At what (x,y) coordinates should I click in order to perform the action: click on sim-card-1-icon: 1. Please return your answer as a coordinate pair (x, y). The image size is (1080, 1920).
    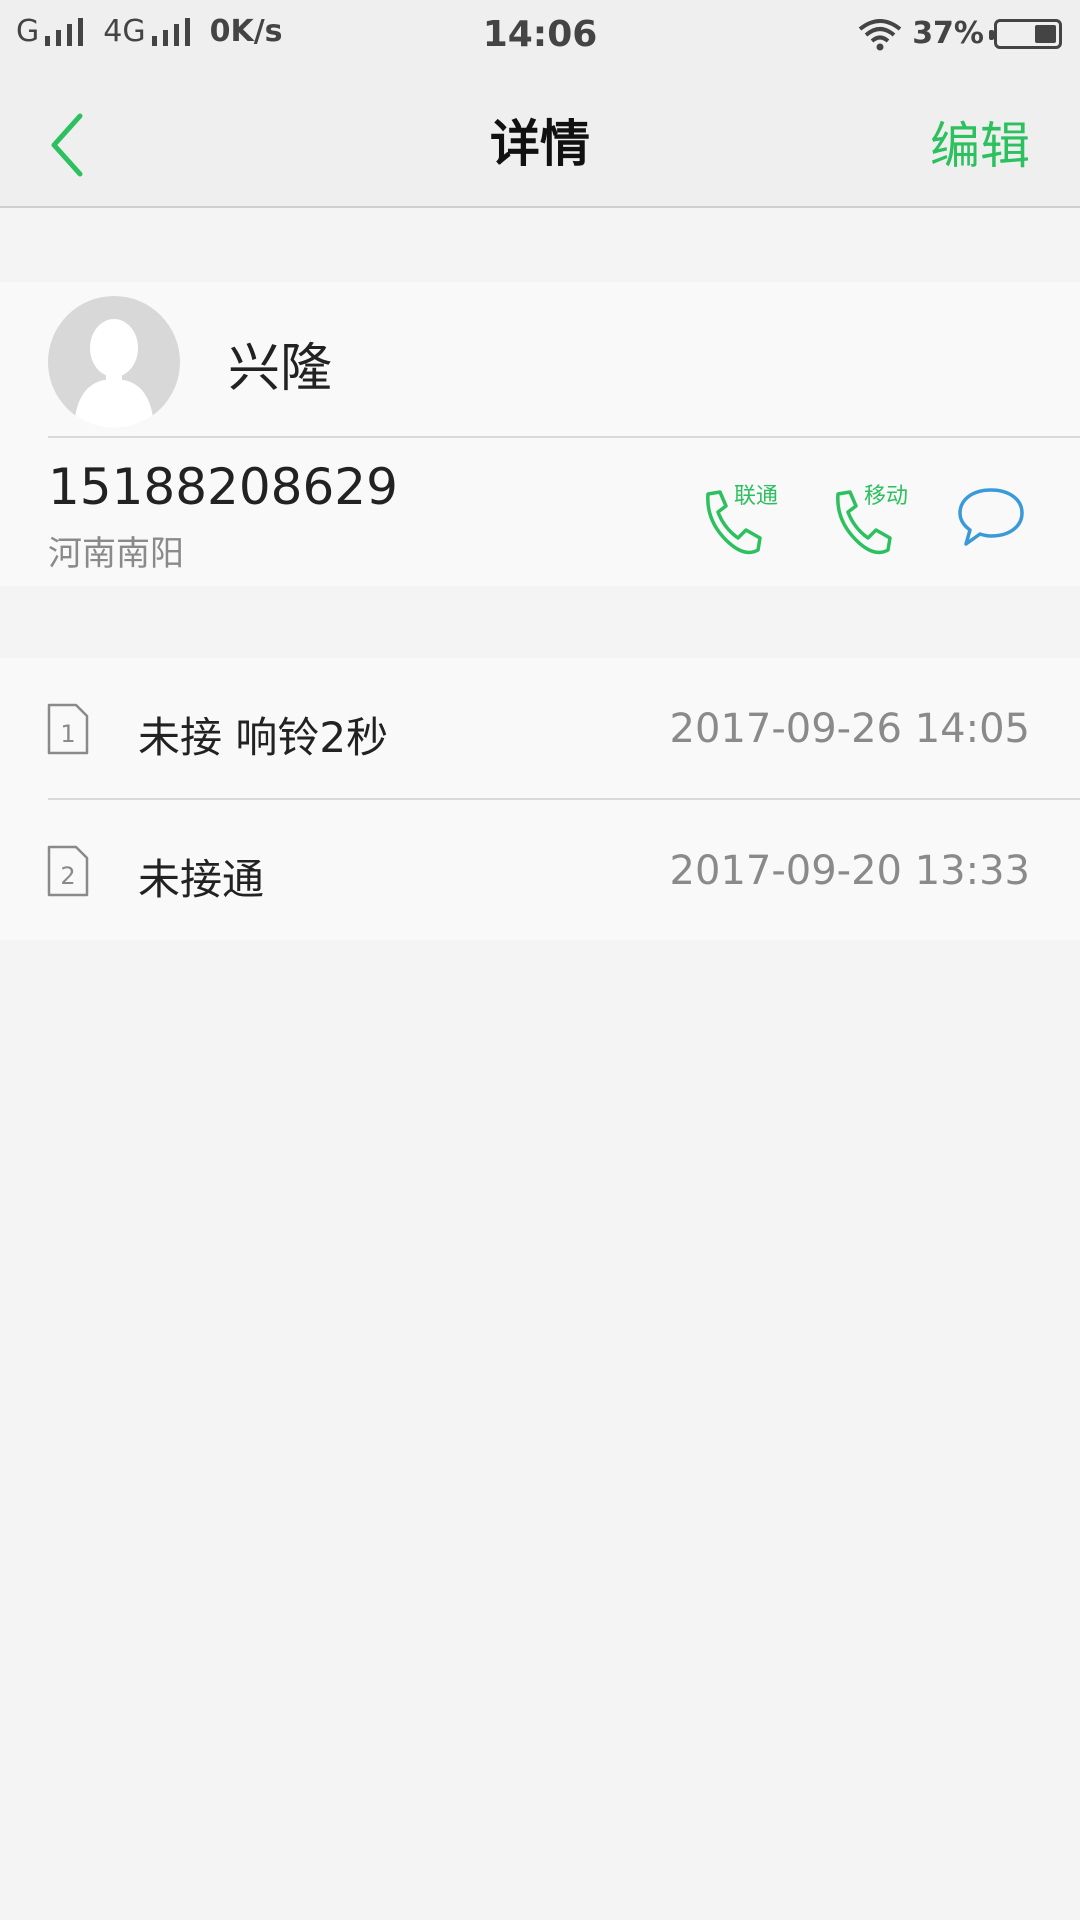
    Looking at the image, I should click on (68, 729).